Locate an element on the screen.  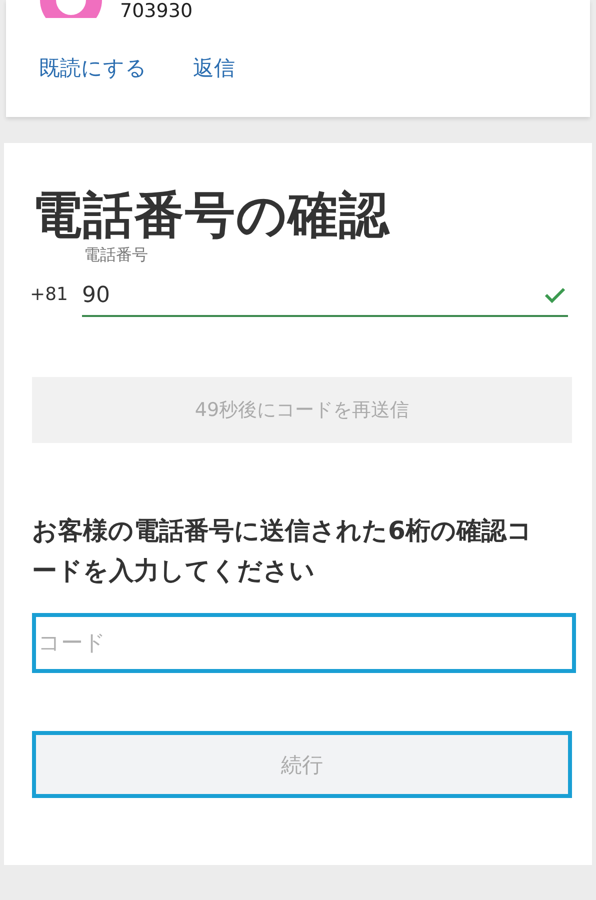
page-title: 電話番号の確認 is located at coordinates (211, 215).